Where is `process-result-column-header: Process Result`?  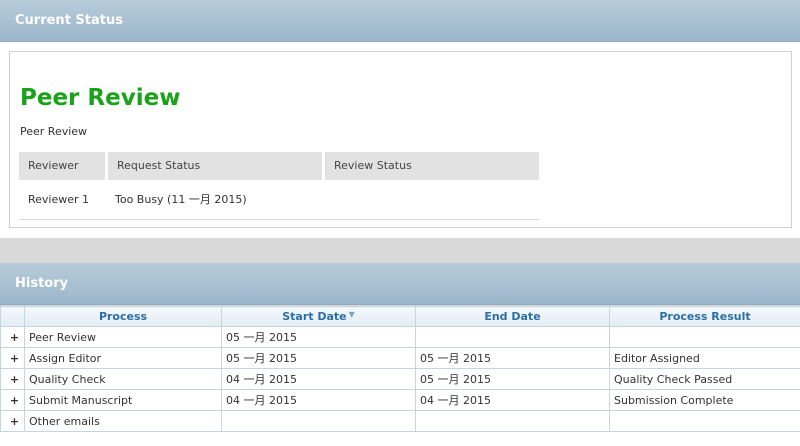 process-result-column-header: Process Result is located at coordinates (704, 316).